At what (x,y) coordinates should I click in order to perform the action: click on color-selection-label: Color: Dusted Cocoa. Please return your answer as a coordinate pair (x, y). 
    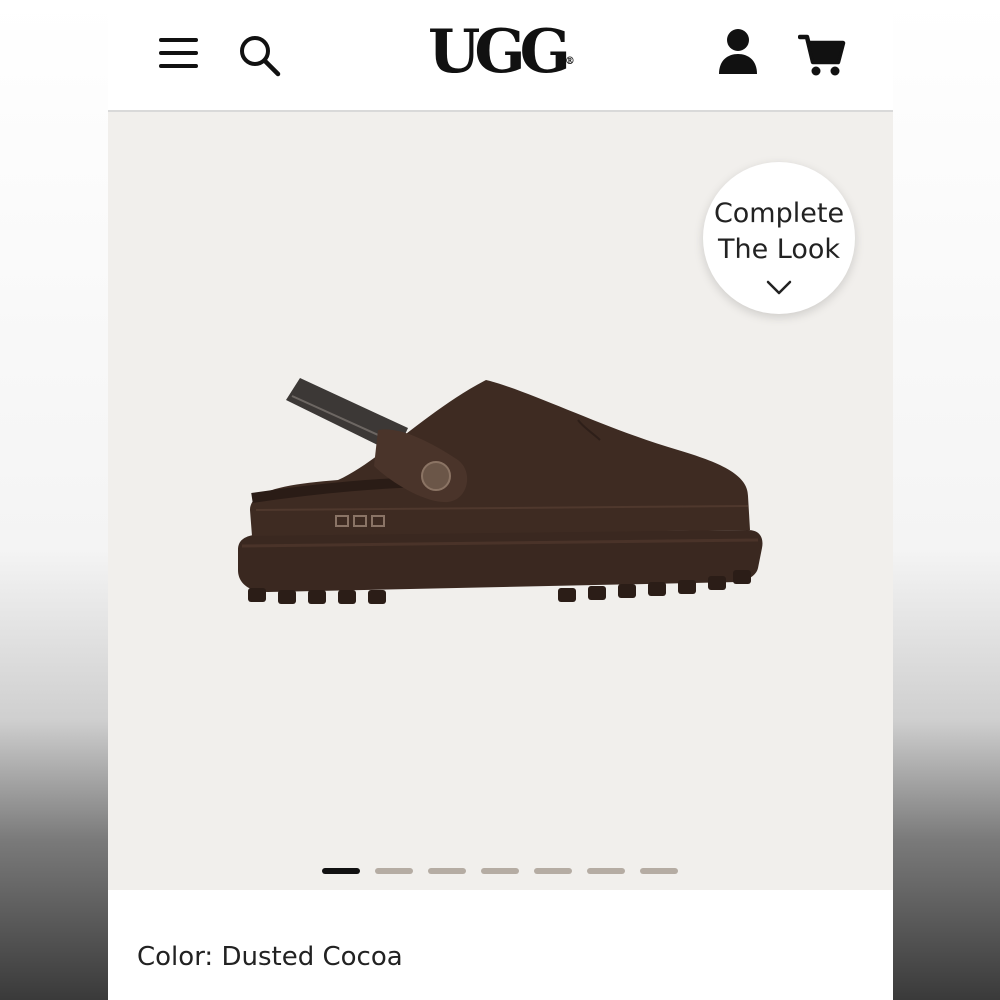
    Looking at the image, I should click on (270, 957).